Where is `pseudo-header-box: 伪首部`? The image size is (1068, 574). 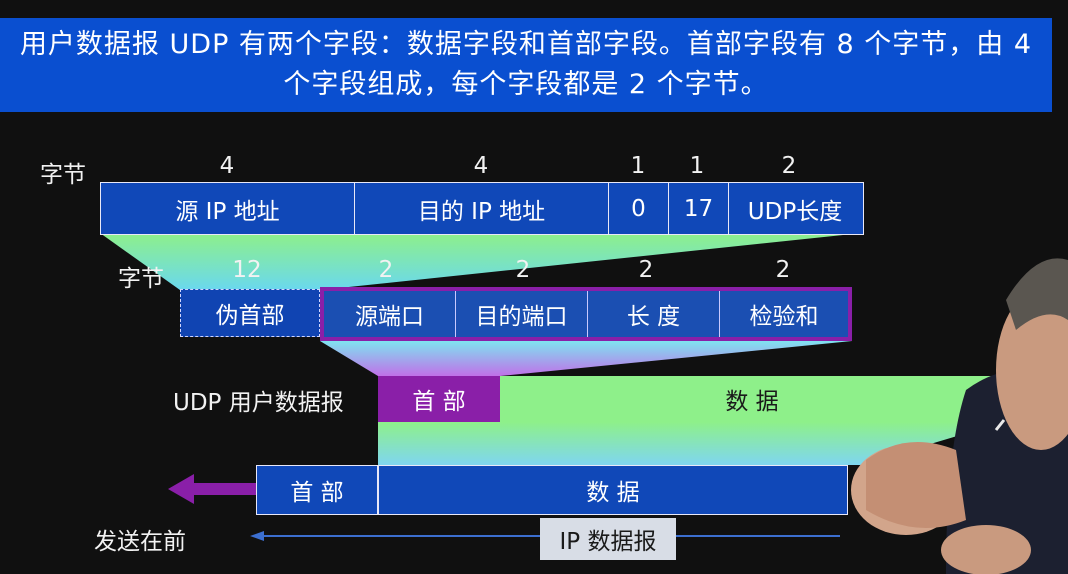 pseudo-header-box: 伪首部 is located at coordinates (250, 313).